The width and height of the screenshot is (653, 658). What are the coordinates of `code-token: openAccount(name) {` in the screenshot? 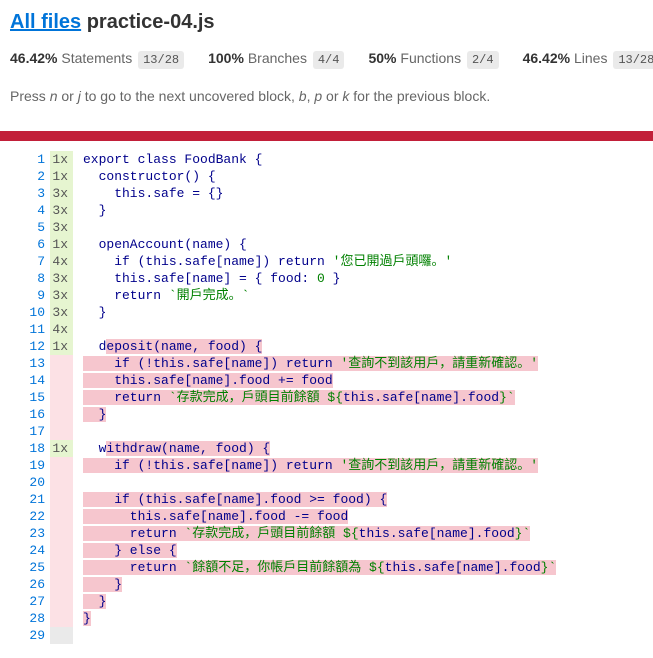 It's located at (165, 244).